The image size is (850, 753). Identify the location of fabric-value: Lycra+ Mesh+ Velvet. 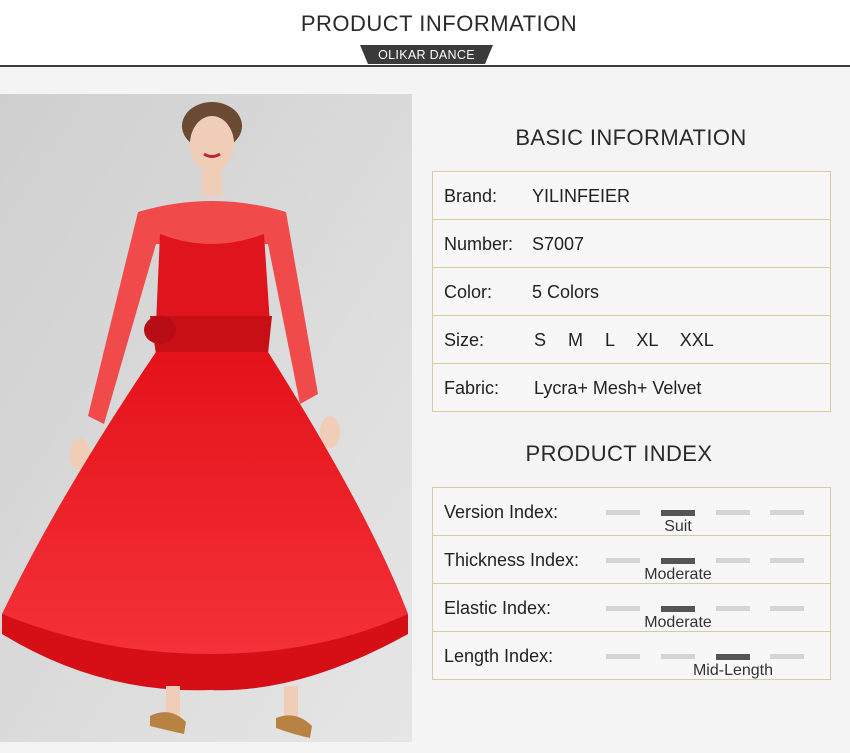
(618, 388).